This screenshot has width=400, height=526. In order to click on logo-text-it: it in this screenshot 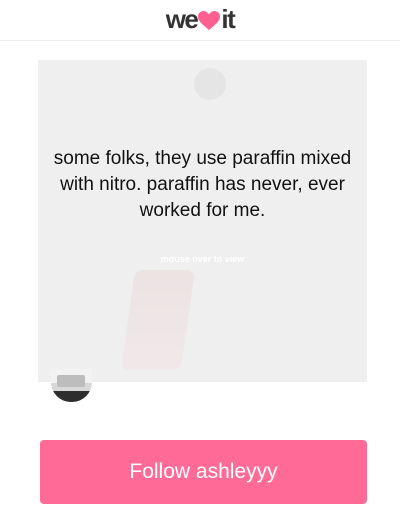, I will do `click(228, 19)`.